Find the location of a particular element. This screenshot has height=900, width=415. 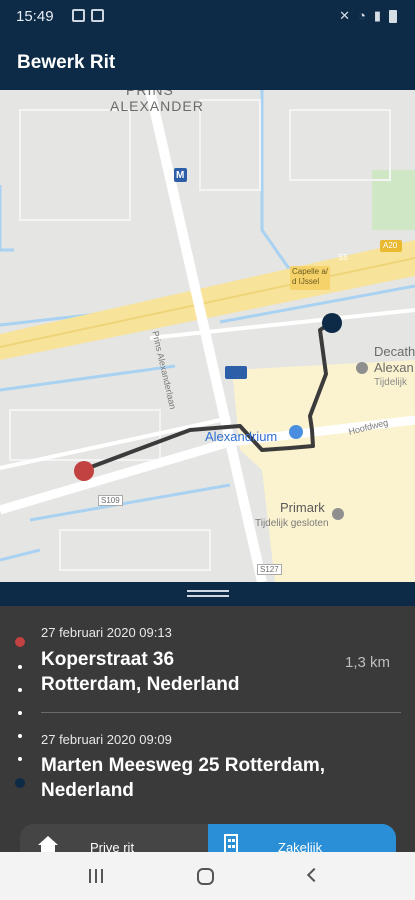

divider is located at coordinates (221, 712).